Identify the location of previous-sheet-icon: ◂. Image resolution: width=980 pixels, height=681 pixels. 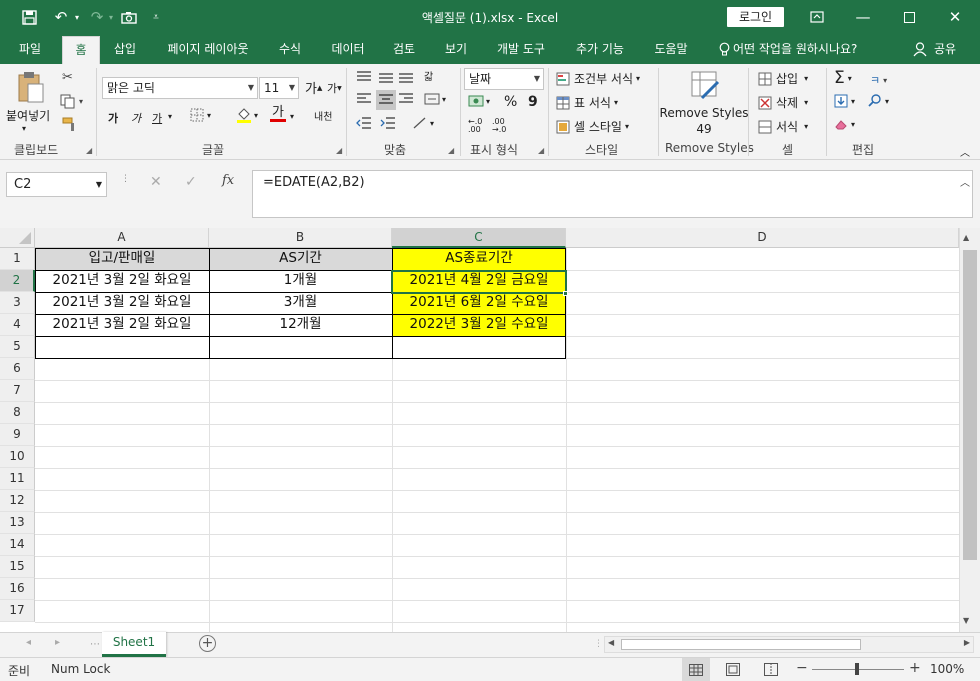
(28, 642).